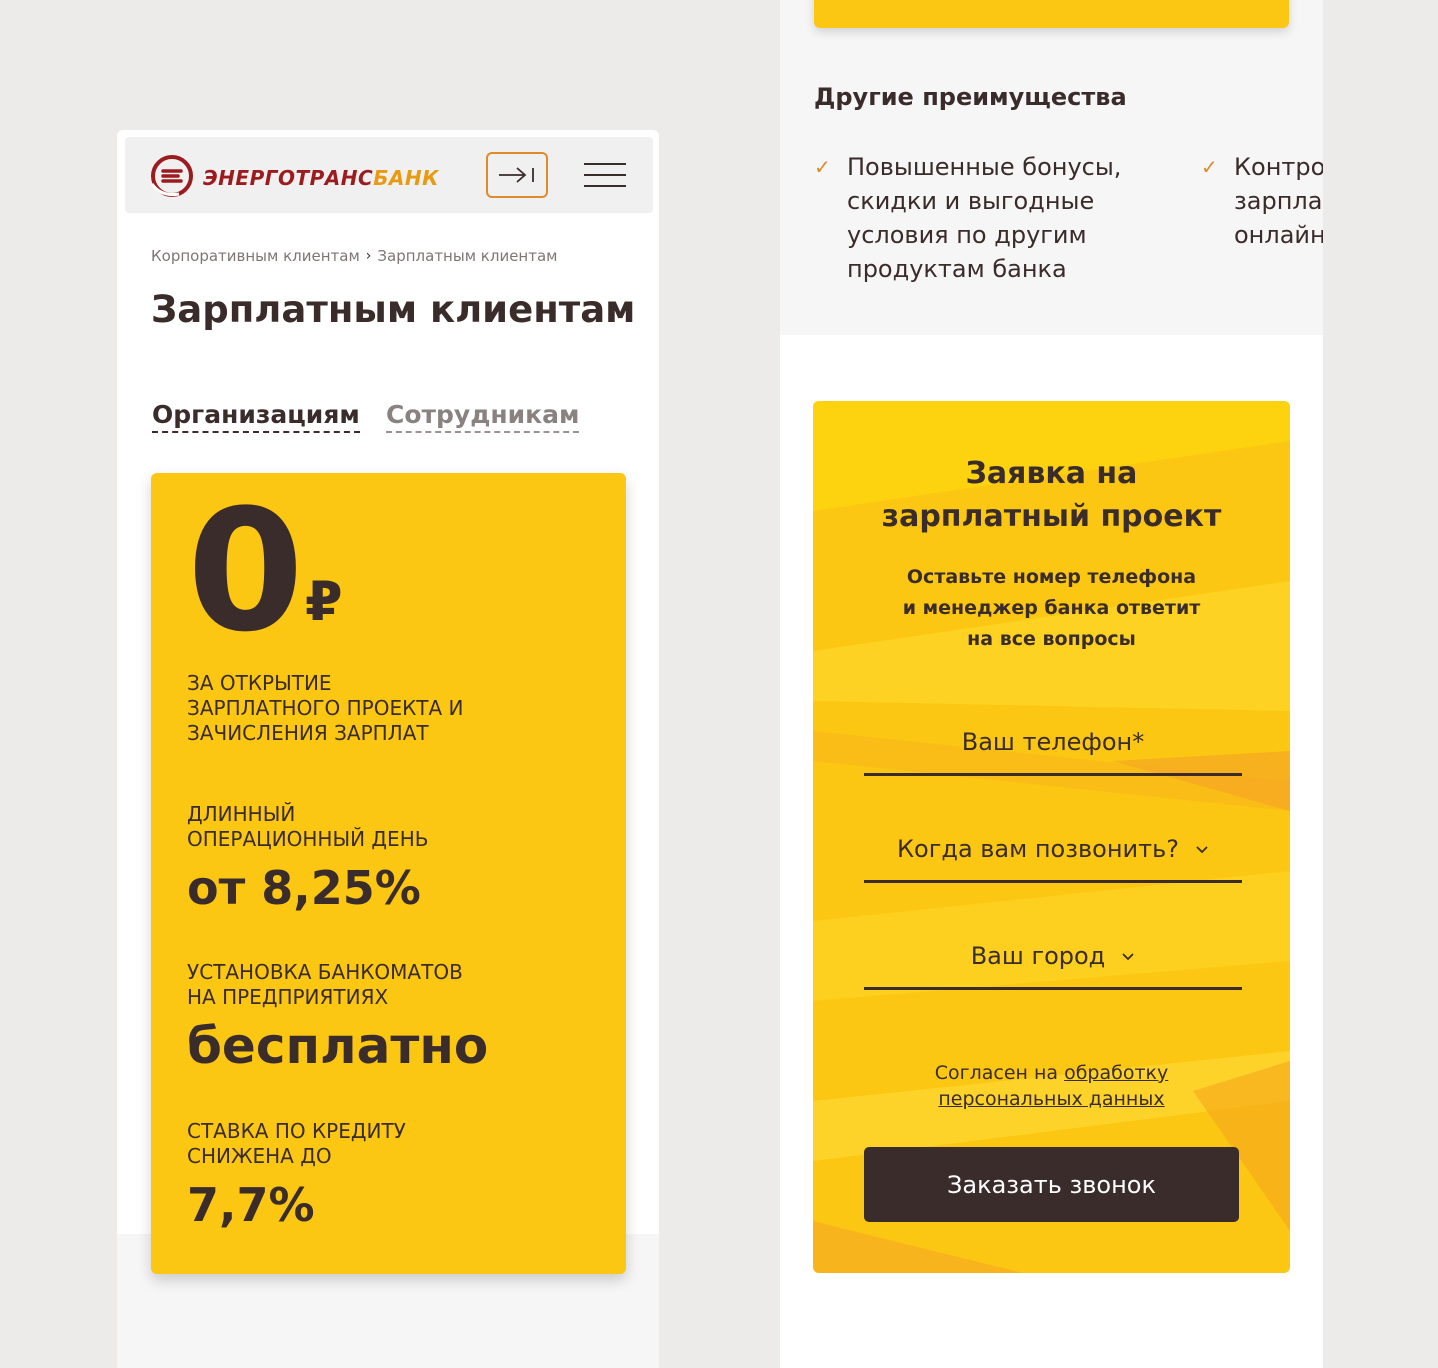 The height and width of the screenshot is (1368, 1438). Describe the element at coordinates (338, 1046) in the screenshot. I see `offer-value-atm: бесплатно` at that location.